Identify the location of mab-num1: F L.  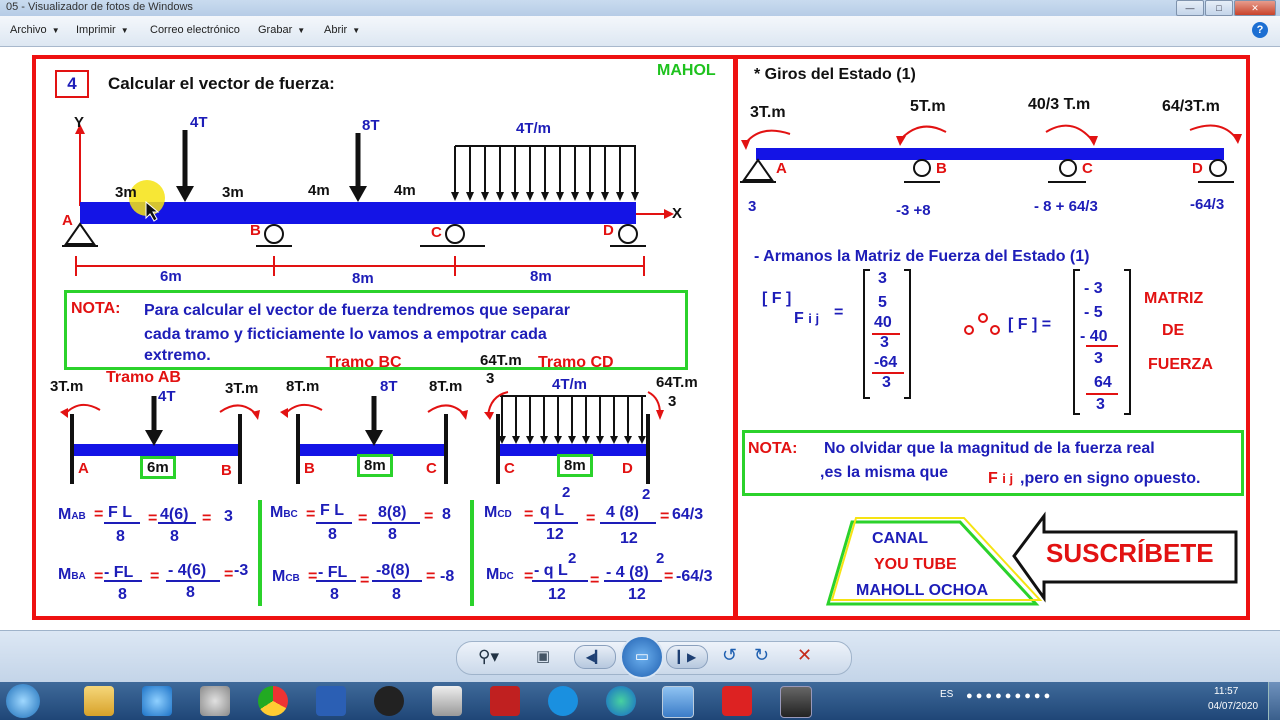
(120, 512).